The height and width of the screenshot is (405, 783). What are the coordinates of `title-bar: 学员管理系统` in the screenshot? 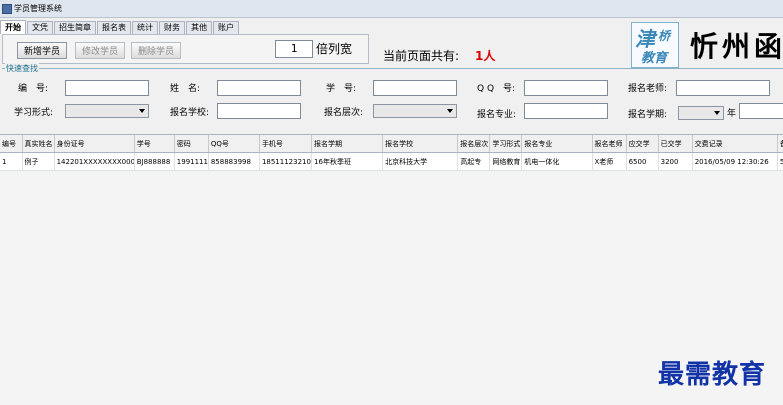 It's located at (391, 9).